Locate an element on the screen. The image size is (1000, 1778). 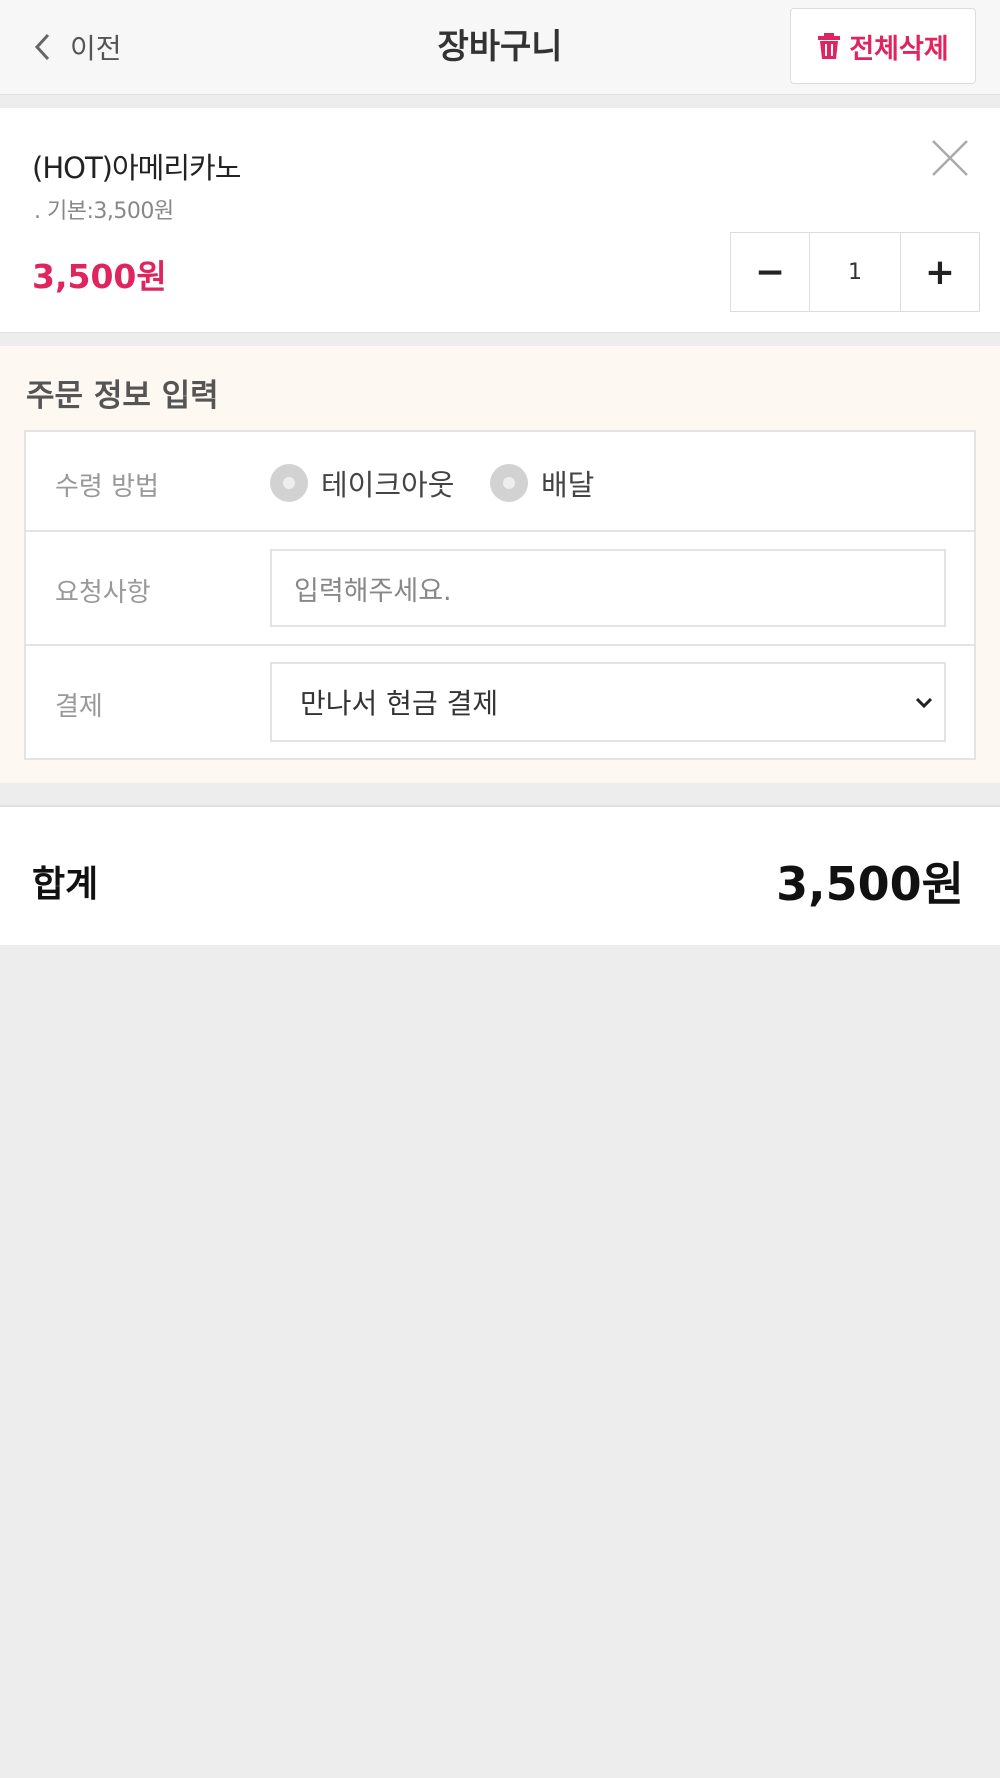
delete-all-label: 전체삭제 is located at coordinates (899, 49).